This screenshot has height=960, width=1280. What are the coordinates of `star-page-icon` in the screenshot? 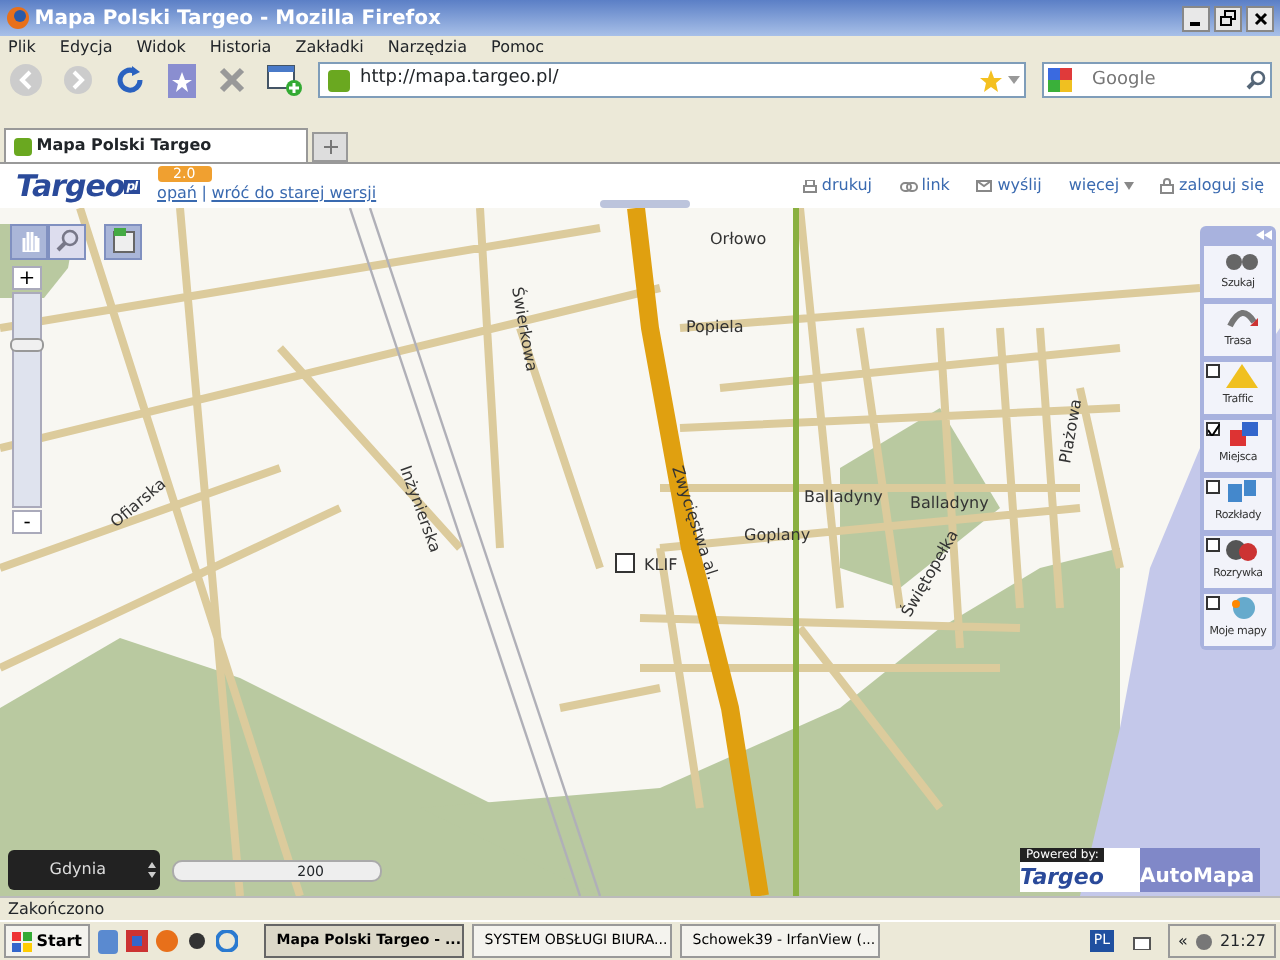 It's located at (181, 80).